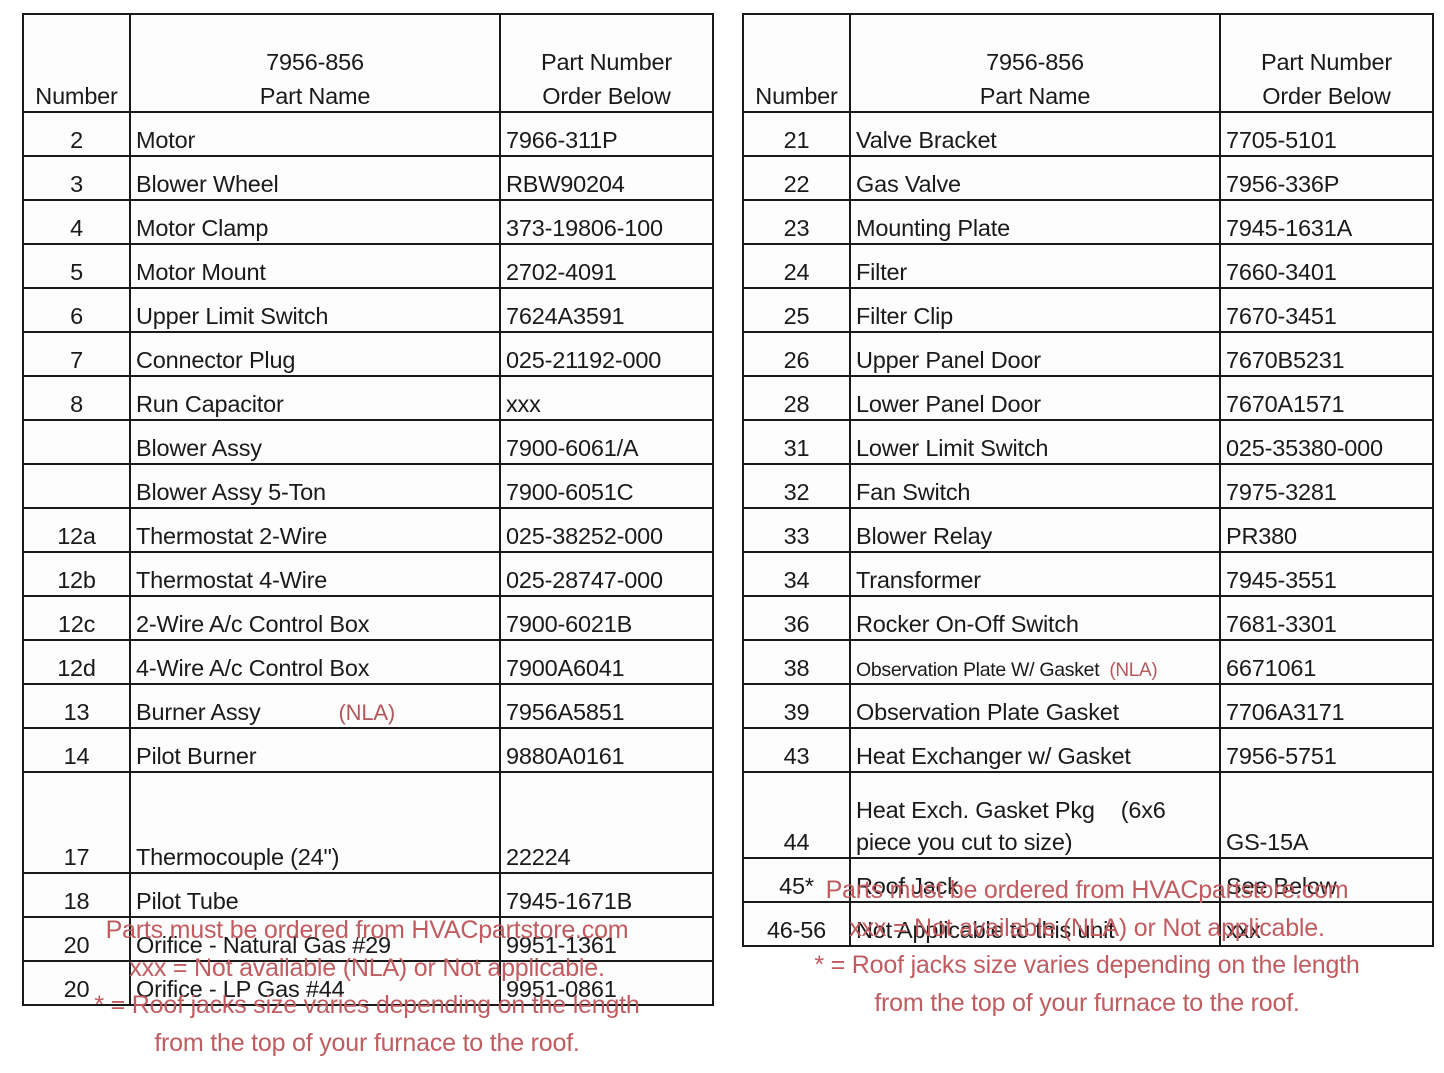 Image resolution: width=1444 pixels, height=1073 pixels. I want to click on part-name-text: Pilot Tube, so click(187, 901).